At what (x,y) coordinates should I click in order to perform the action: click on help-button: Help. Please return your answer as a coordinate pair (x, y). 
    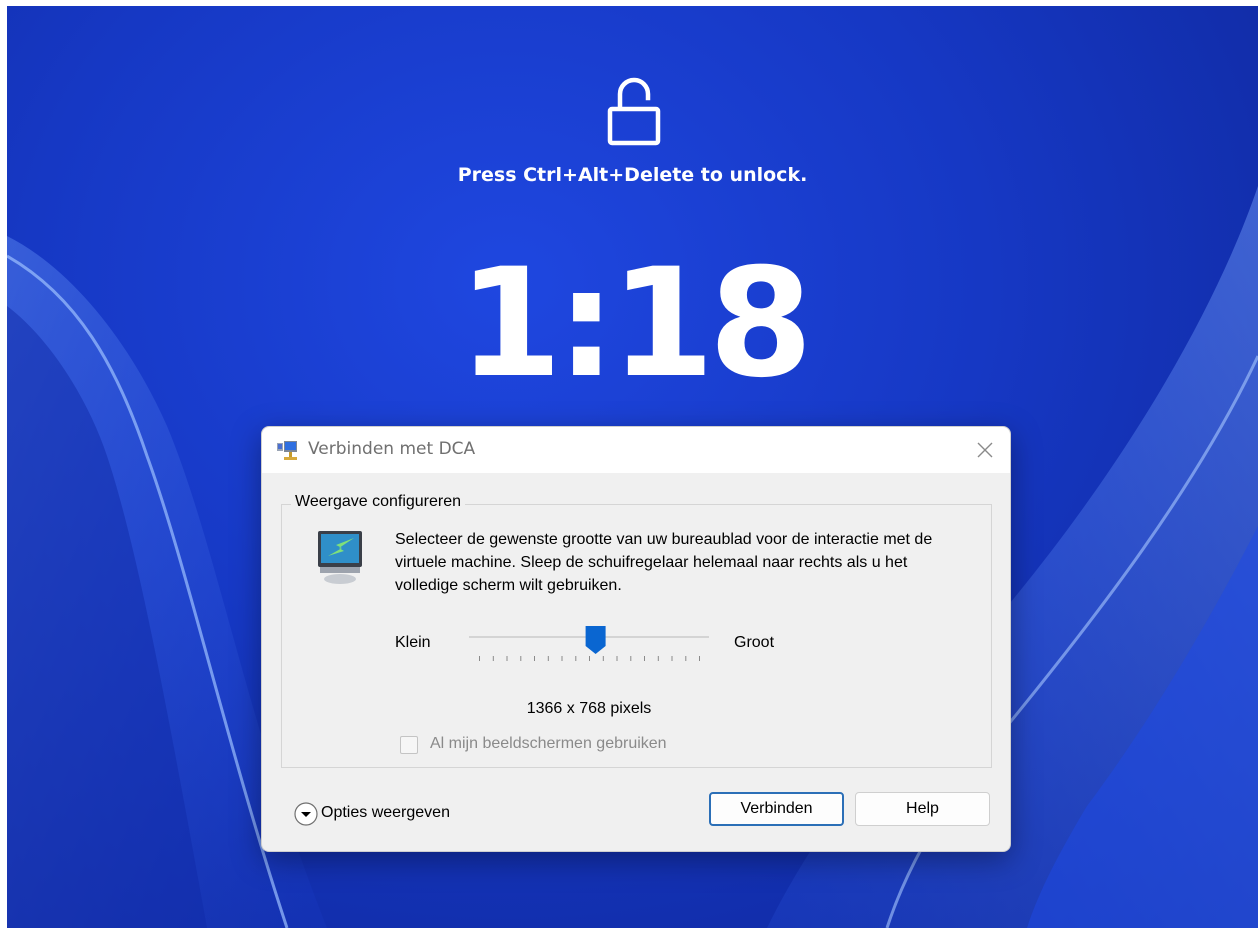
    Looking at the image, I should click on (922, 809).